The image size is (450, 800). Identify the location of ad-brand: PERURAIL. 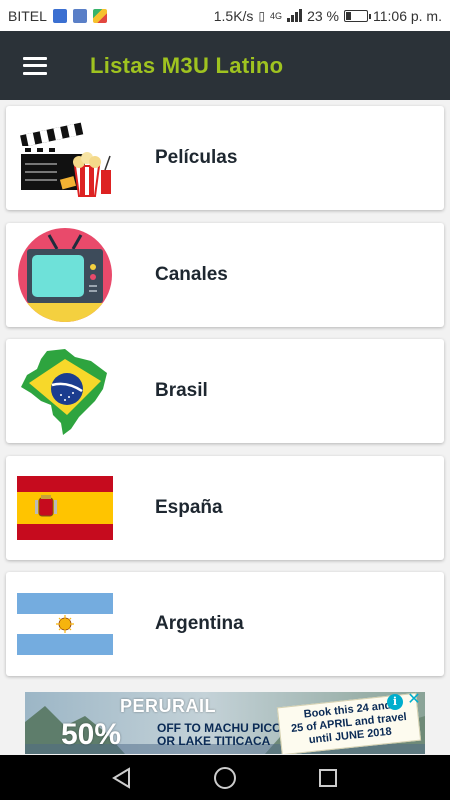
(168, 706).